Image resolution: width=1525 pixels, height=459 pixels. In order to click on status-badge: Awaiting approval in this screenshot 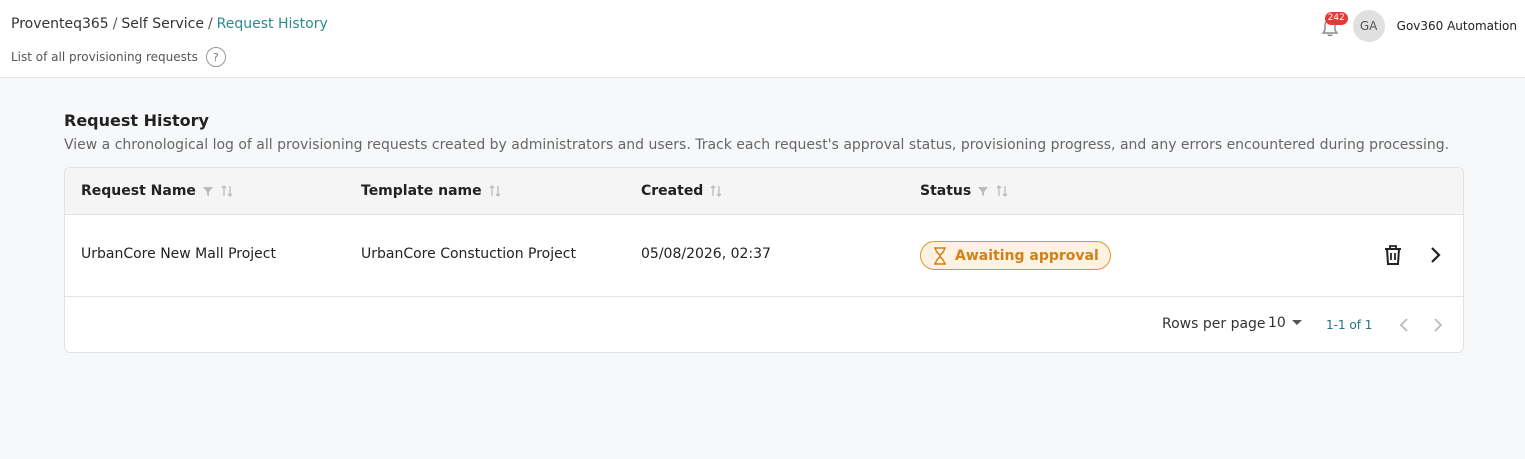, I will do `click(1015, 255)`.